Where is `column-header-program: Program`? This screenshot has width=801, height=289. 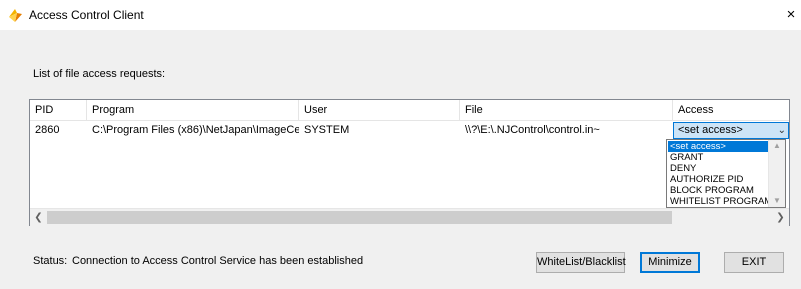
column-header-program: Program is located at coordinates (193, 110).